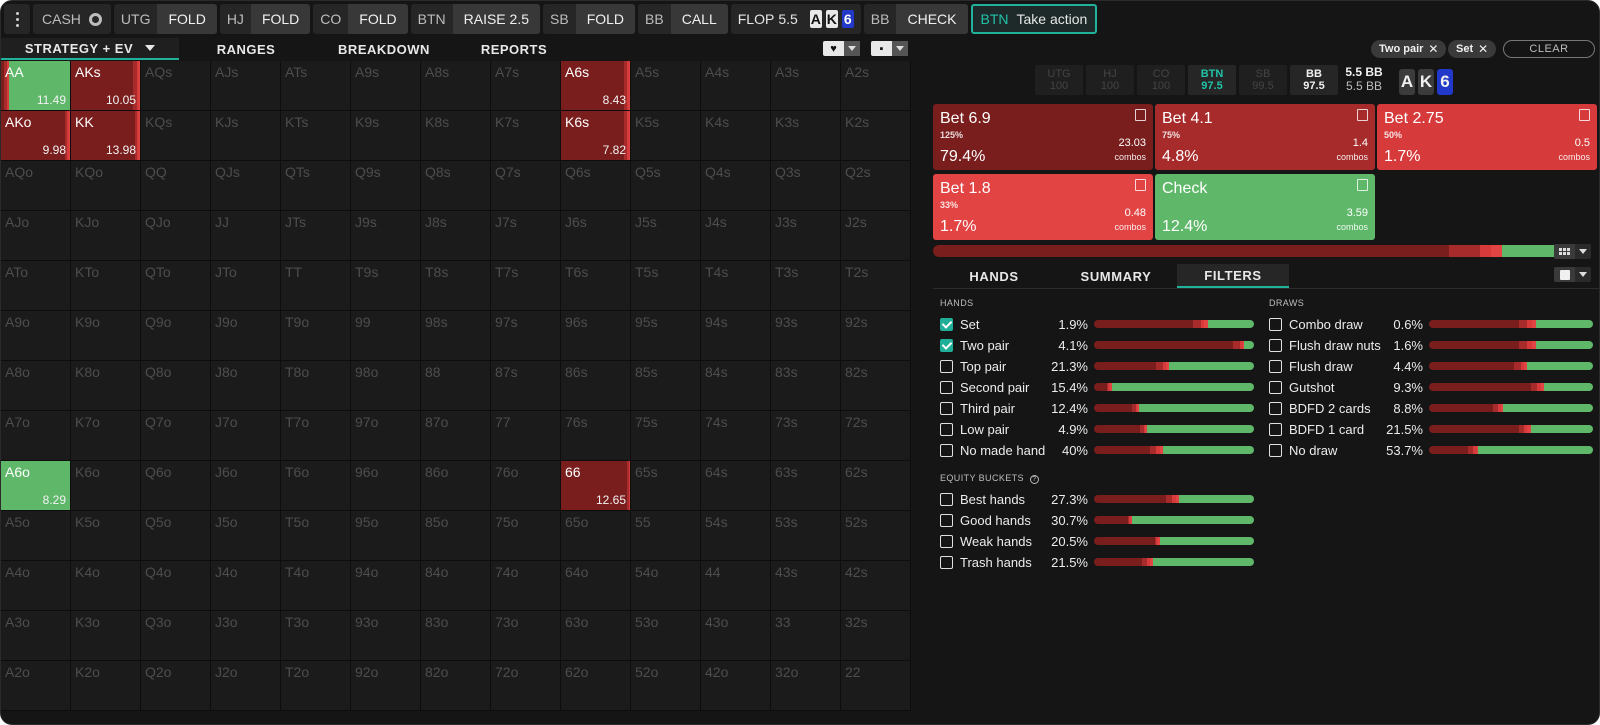  I want to click on hand-cell: 66 12.65, so click(596, 486).